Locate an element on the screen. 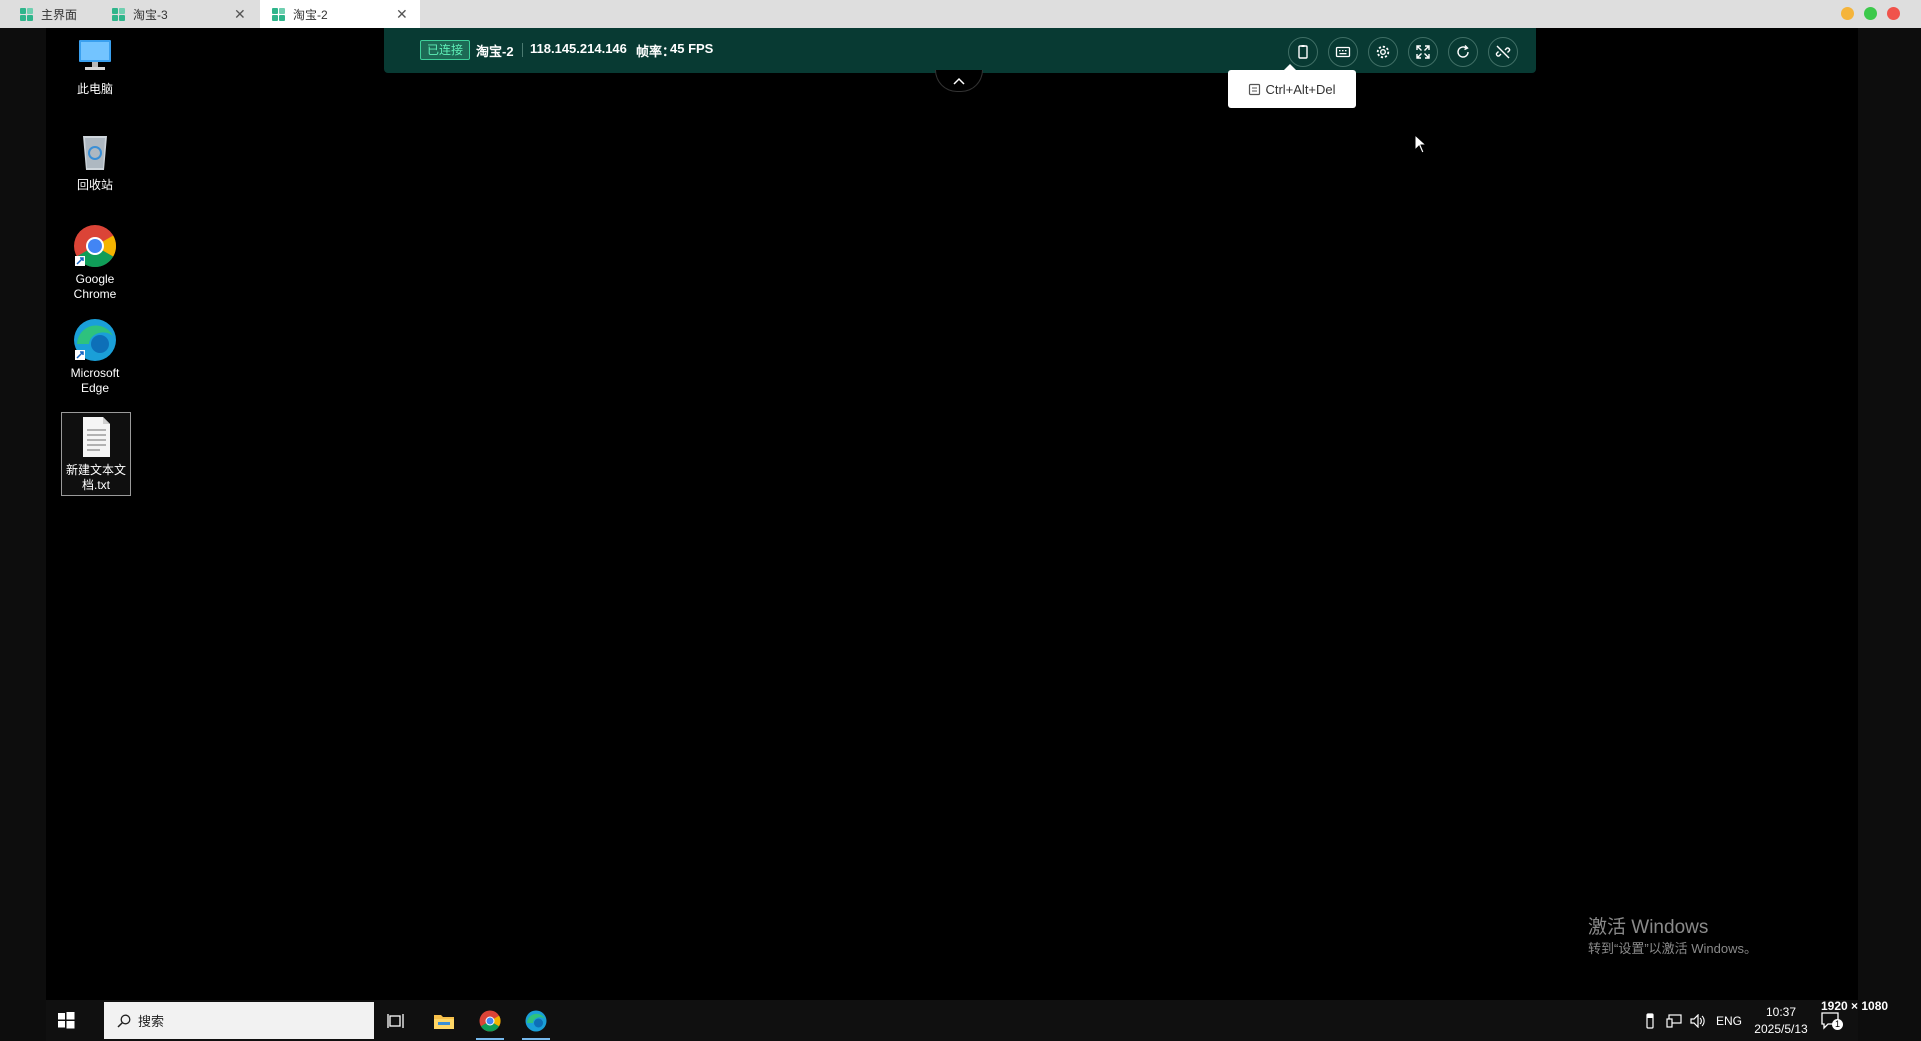  notification-center-button: 1 is located at coordinates (1831, 1021).